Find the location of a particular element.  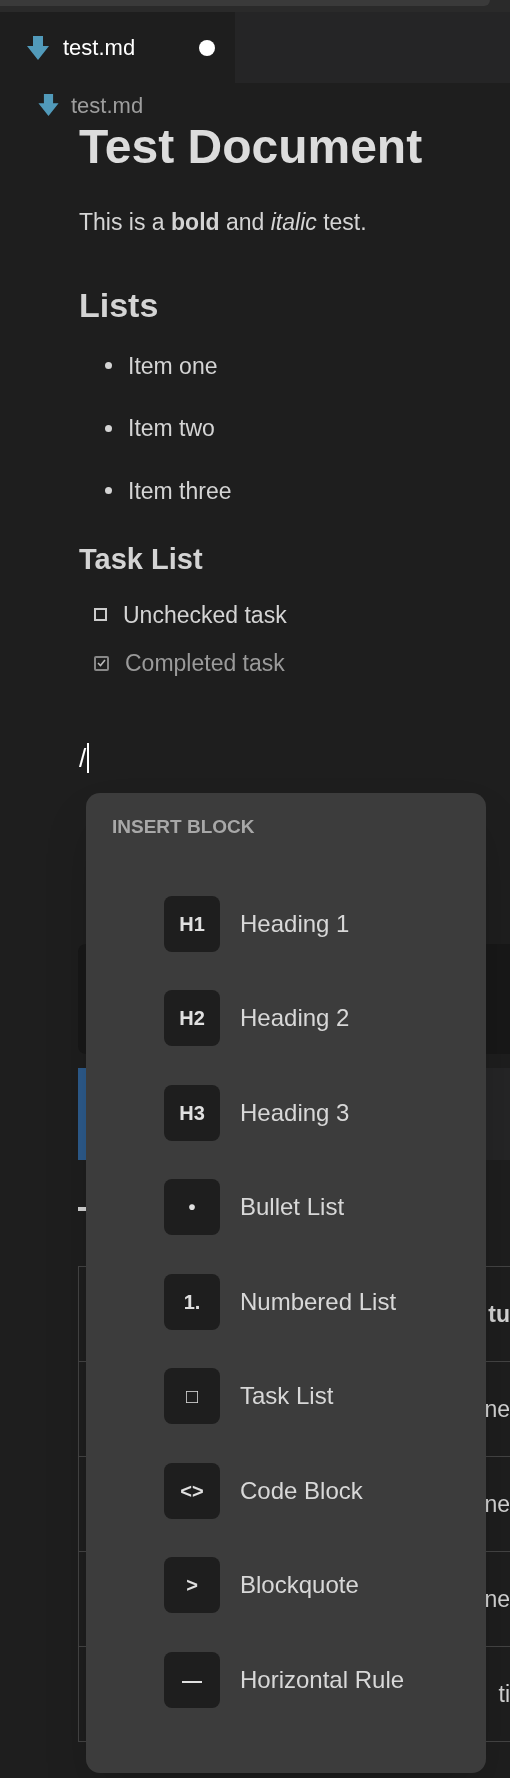

checkmark-icon is located at coordinates (101, 663).